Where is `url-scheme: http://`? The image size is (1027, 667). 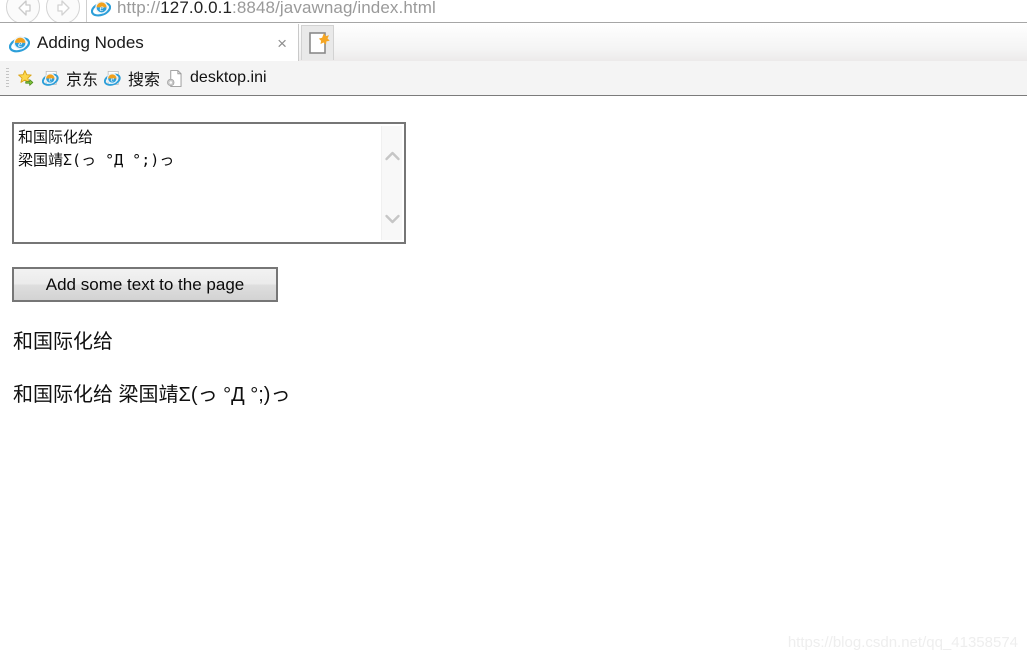 url-scheme: http:// is located at coordinates (139, 8).